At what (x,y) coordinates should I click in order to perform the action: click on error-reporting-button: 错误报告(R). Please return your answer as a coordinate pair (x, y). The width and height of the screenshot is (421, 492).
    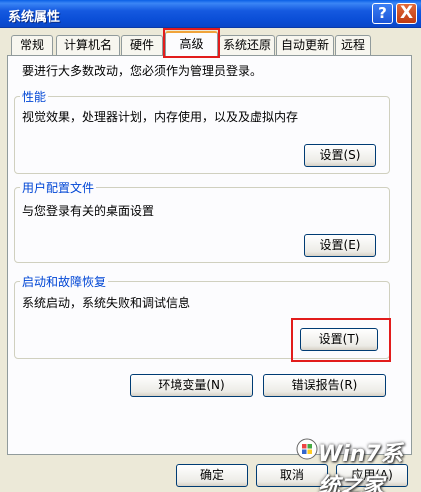
    Looking at the image, I should click on (324, 385).